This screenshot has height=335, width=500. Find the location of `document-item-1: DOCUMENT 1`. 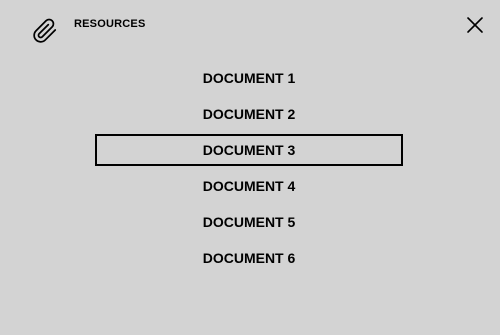

document-item-1: DOCUMENT 1 is located at coordinates (249, 78).